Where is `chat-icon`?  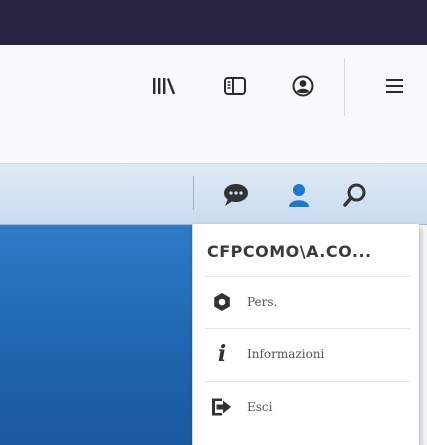 chat-icon is located at coordinates (236, 195).